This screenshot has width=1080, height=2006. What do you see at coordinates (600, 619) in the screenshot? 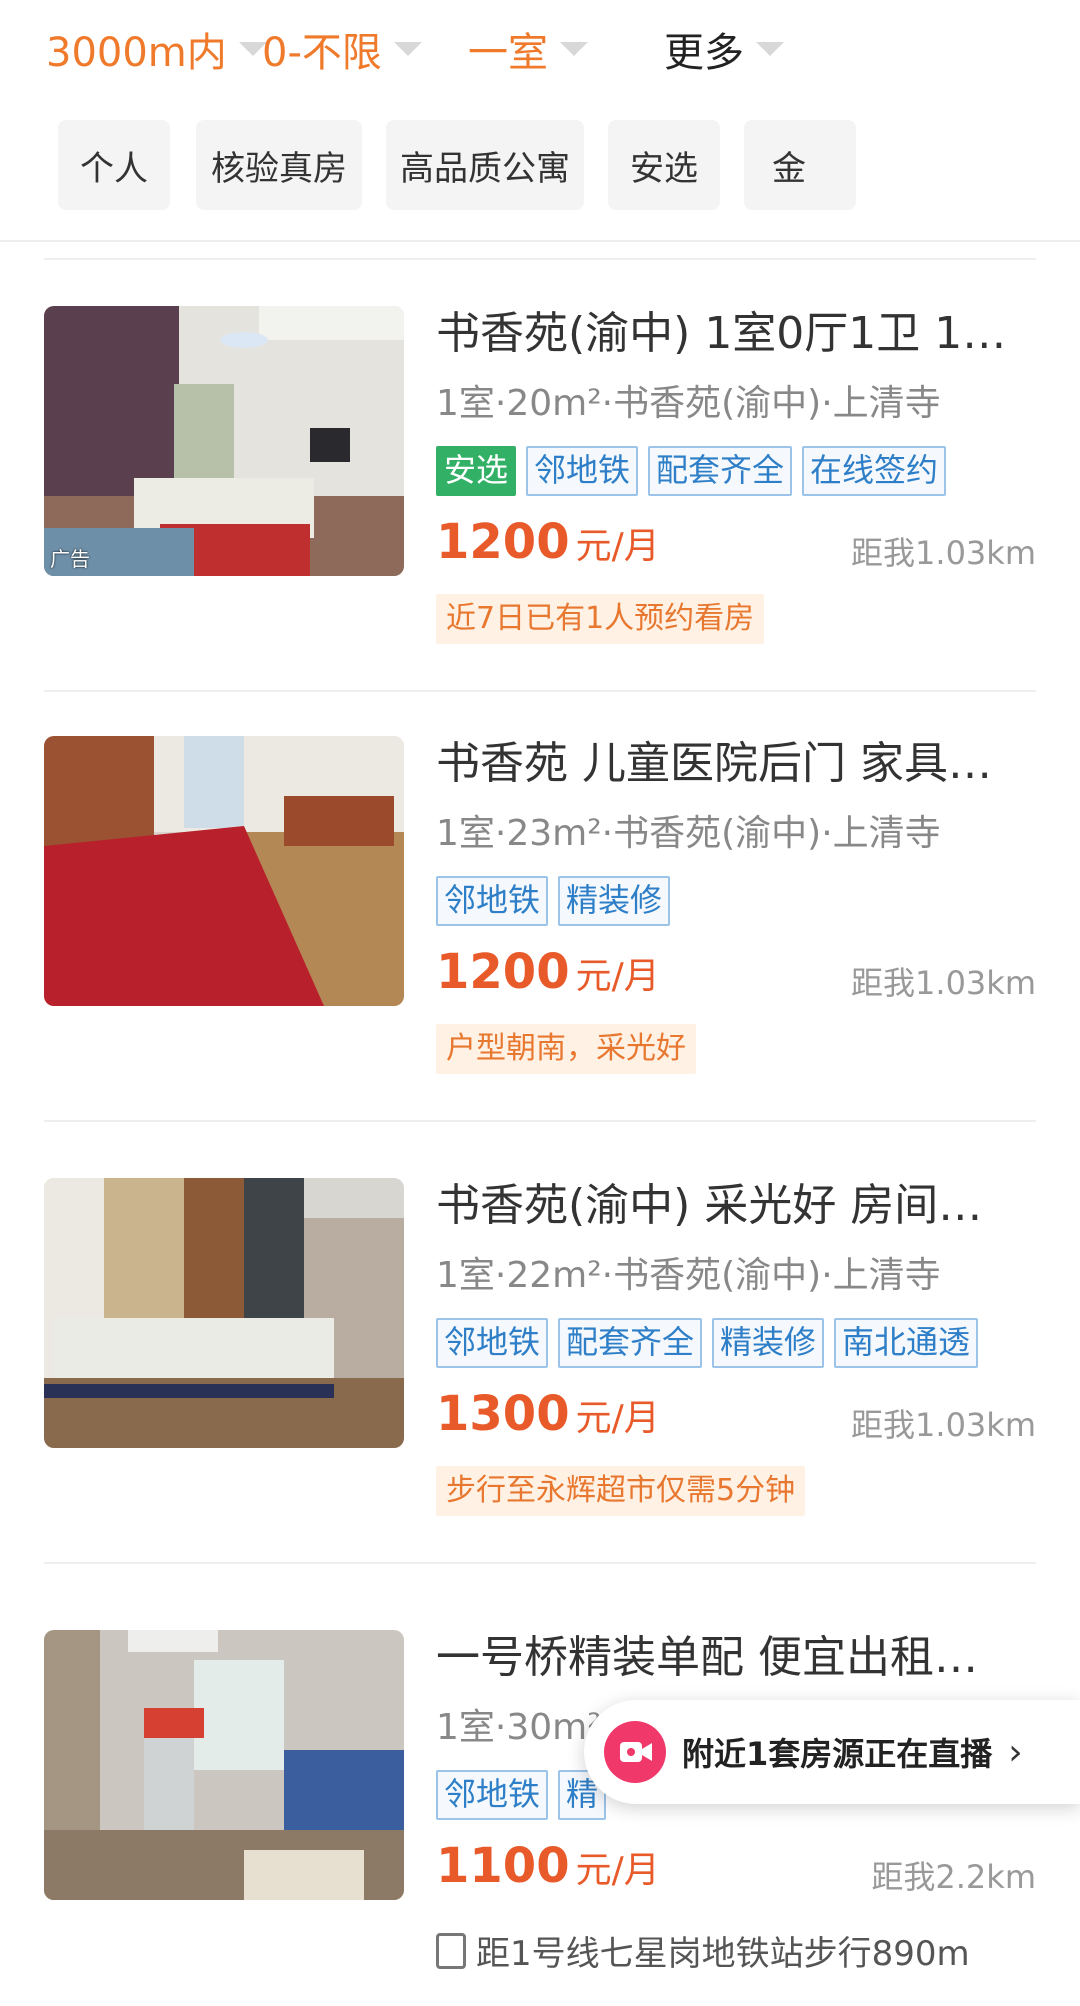
I see `listing-highlight: 近7日已有1人预约看房` at bounding box center [600, 619].